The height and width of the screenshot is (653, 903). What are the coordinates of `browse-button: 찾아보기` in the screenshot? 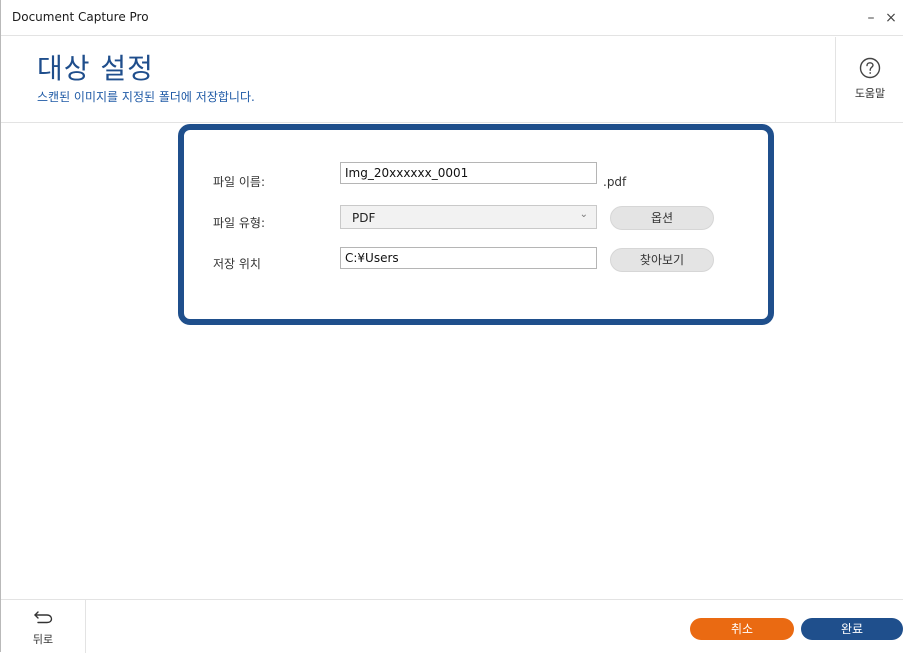 It's located at (662, 260).